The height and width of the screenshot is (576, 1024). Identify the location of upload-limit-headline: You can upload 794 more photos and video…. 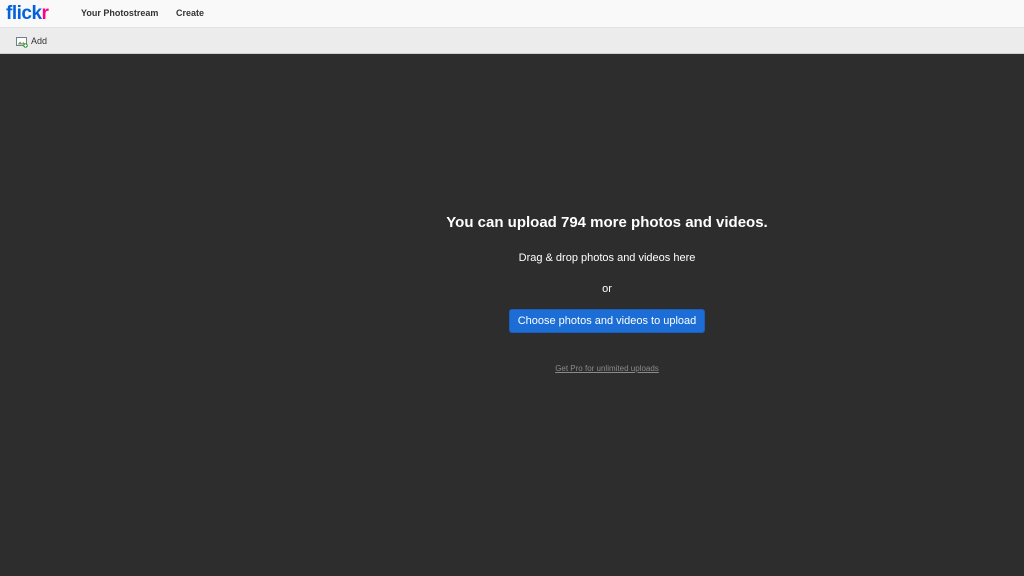
(607, 222).